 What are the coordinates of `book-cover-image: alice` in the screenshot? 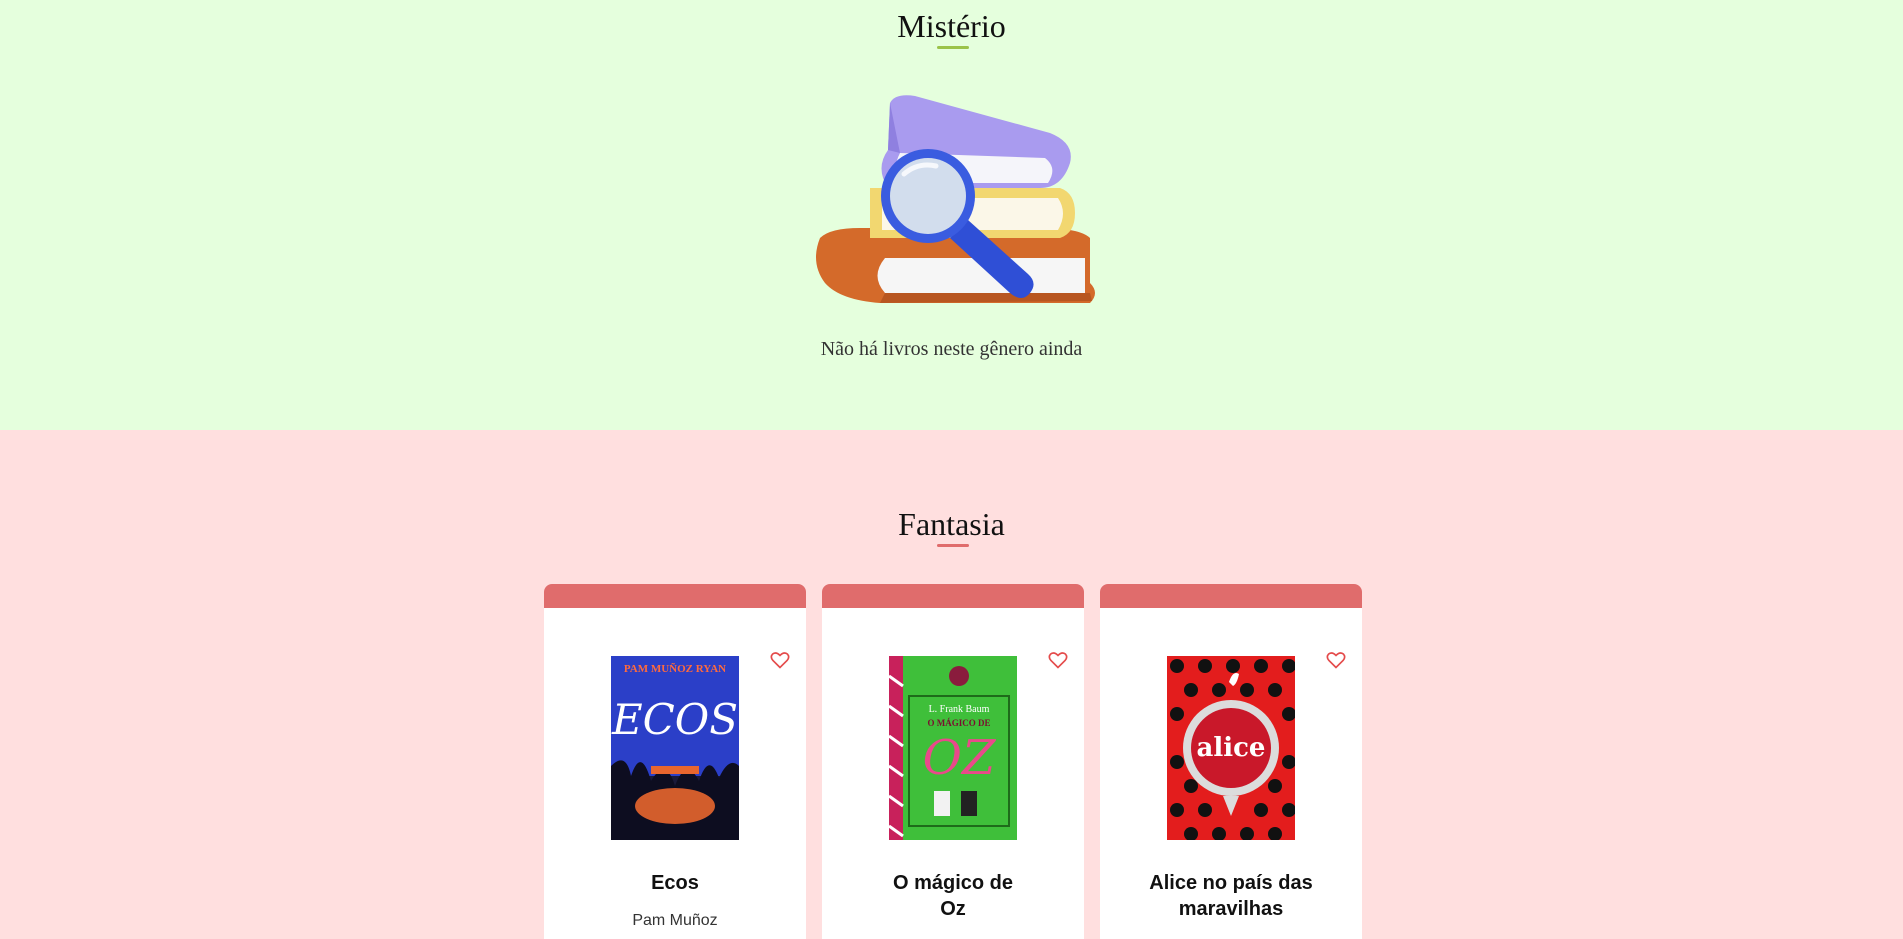 It's located at (1231, 748).